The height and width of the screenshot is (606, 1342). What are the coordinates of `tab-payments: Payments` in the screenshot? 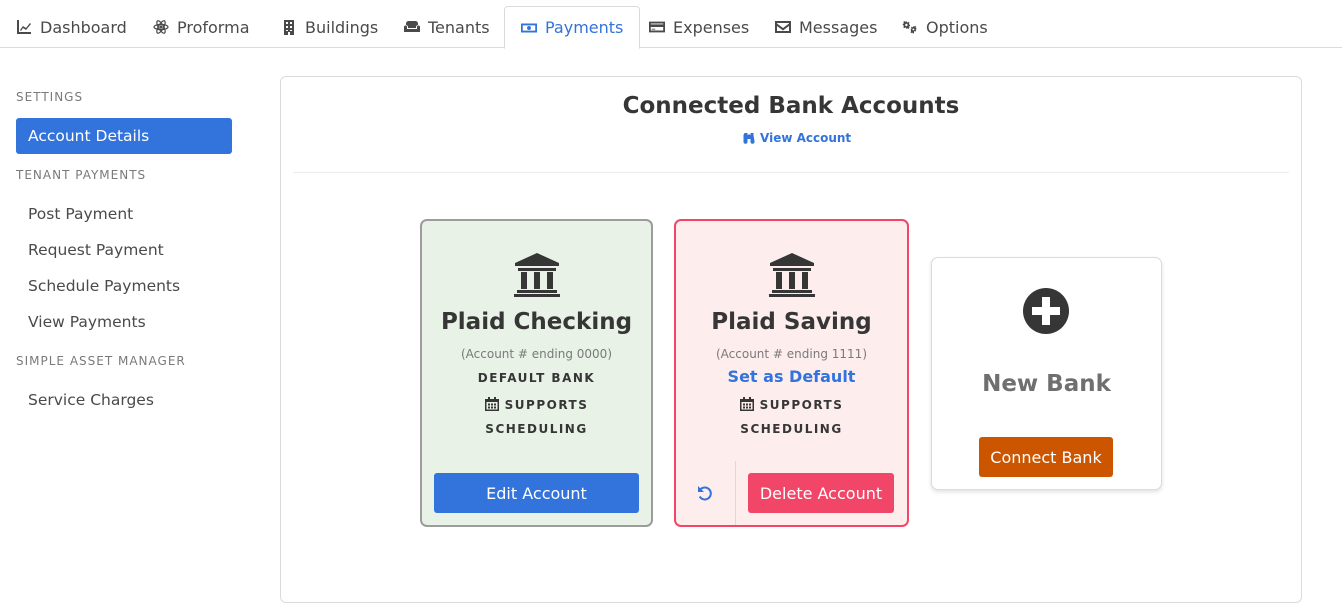 It's located at (572, 27).